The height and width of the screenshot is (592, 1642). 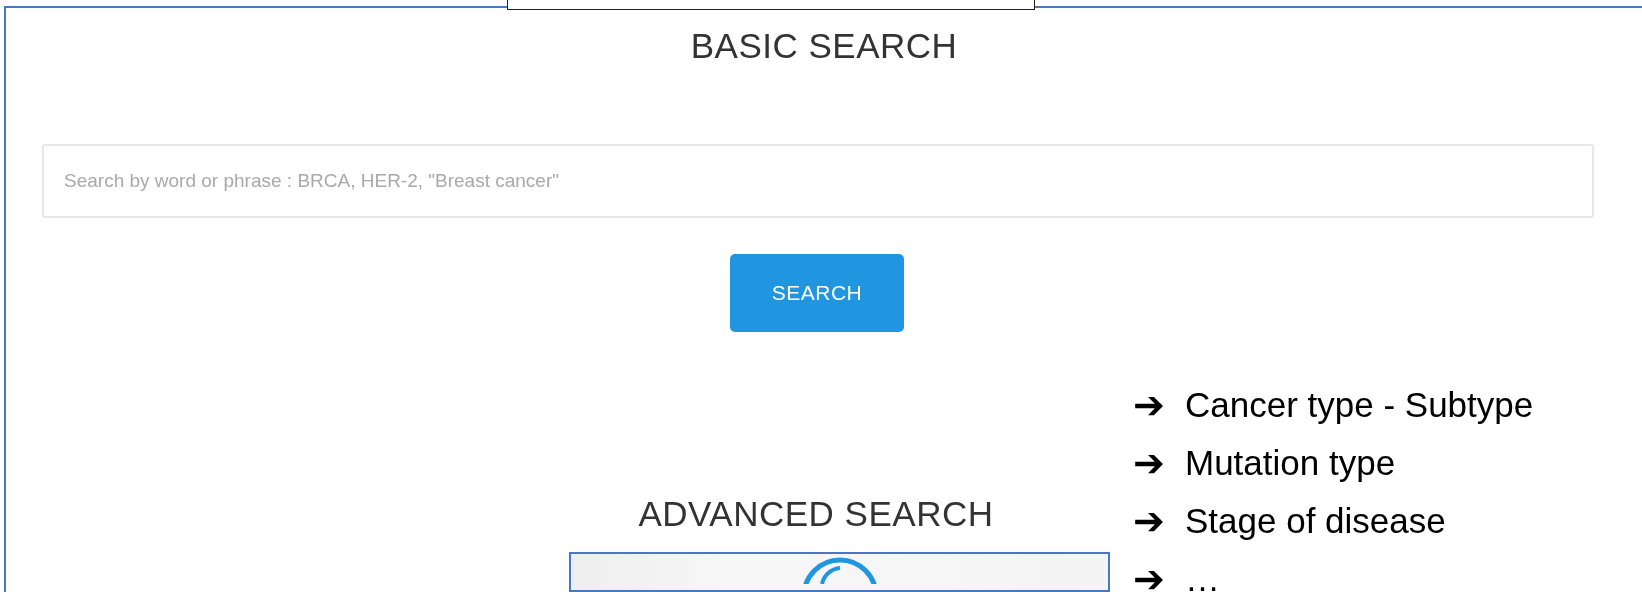 What do you see at coordinates (1359, 405) in the screenshot?
I see `annotation-text: Cancer type - Subtype` at bounding box center [1359, 405].